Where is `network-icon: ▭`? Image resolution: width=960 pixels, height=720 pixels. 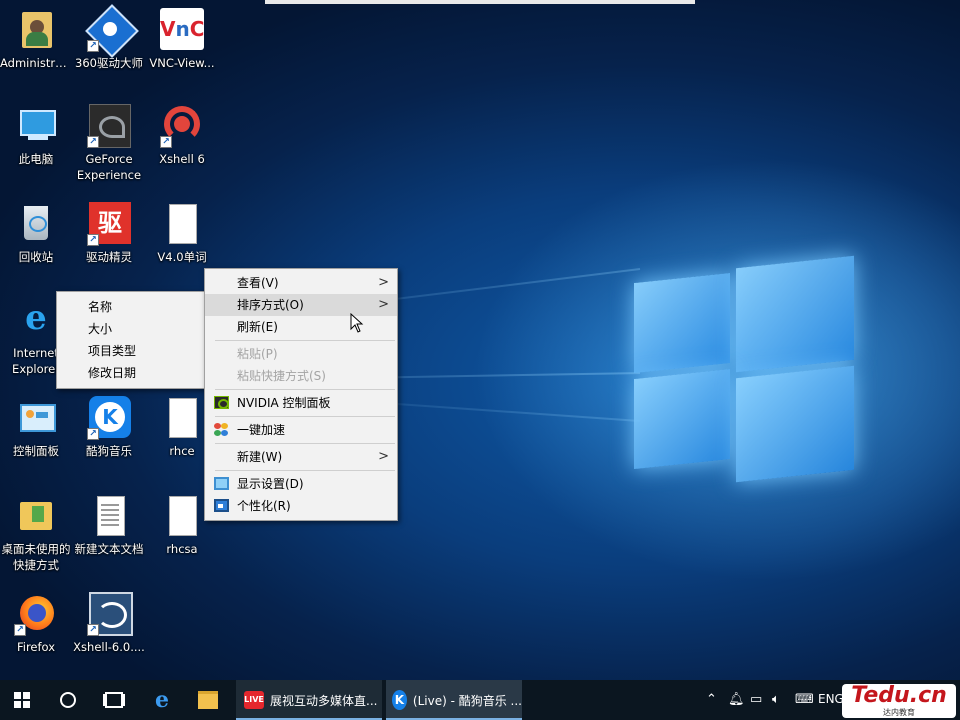
network-icon: ▭ is located at coordinates (756, 699).